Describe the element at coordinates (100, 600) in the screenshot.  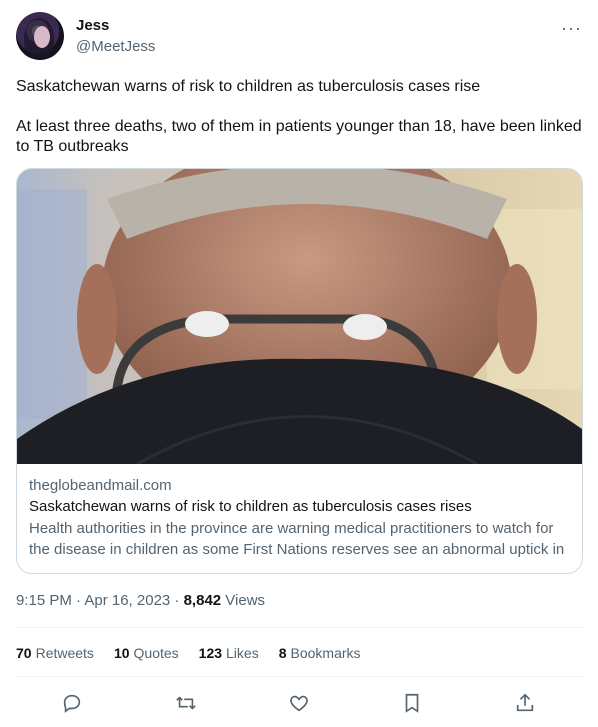
I see `tweet-time: 9:15 PM · Apr 16, 2023 ·` at that location.